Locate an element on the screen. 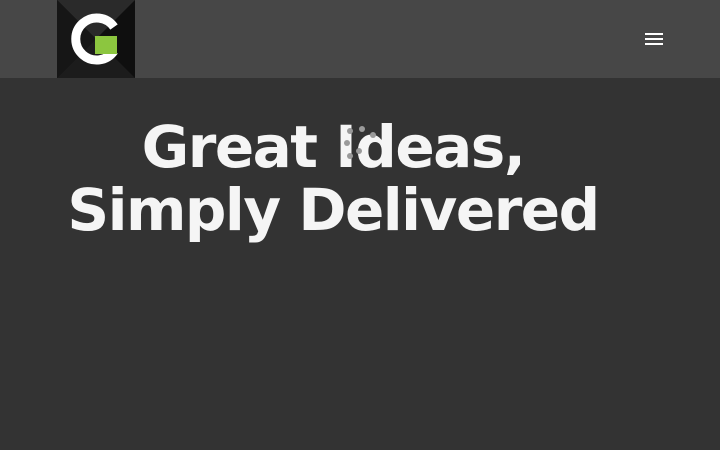 This screenshot has width=720, height=450. logo-mark: G is located at coordinates (96, 39).